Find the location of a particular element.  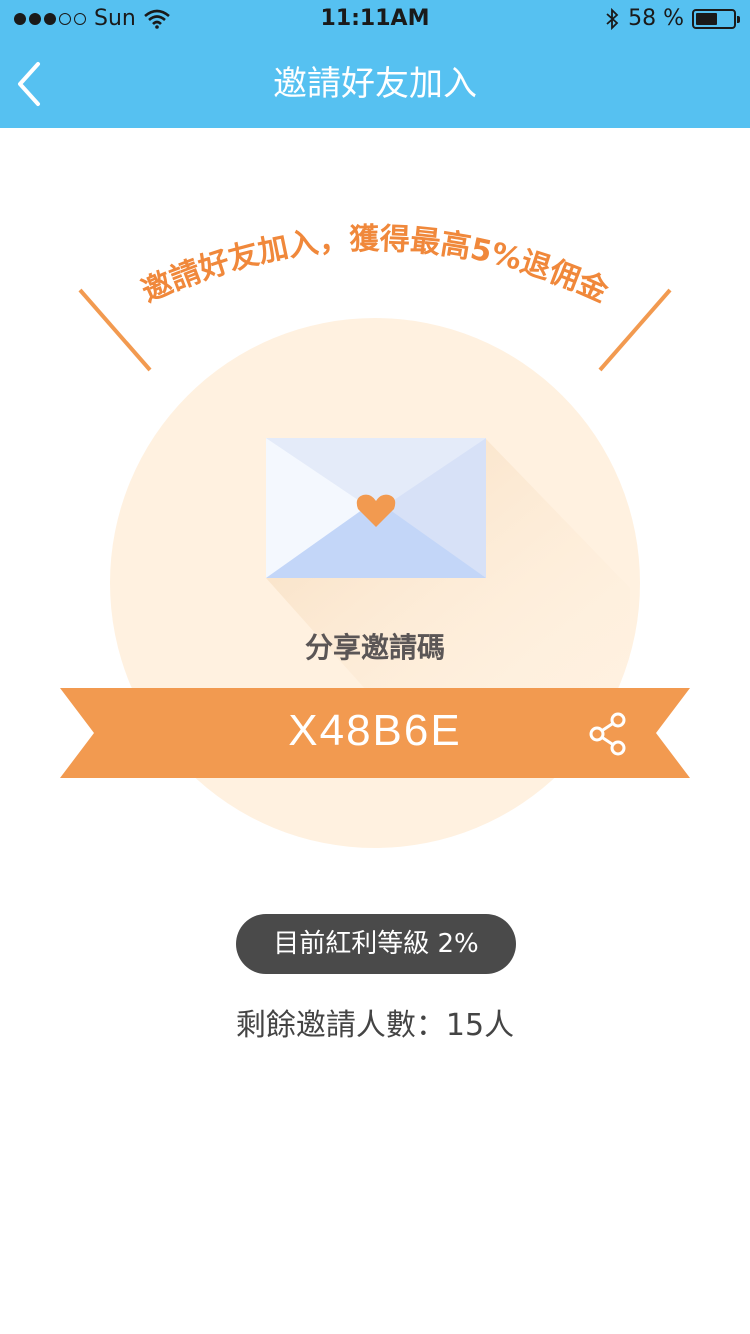

battery-fill is located at coordinates (706, 18).